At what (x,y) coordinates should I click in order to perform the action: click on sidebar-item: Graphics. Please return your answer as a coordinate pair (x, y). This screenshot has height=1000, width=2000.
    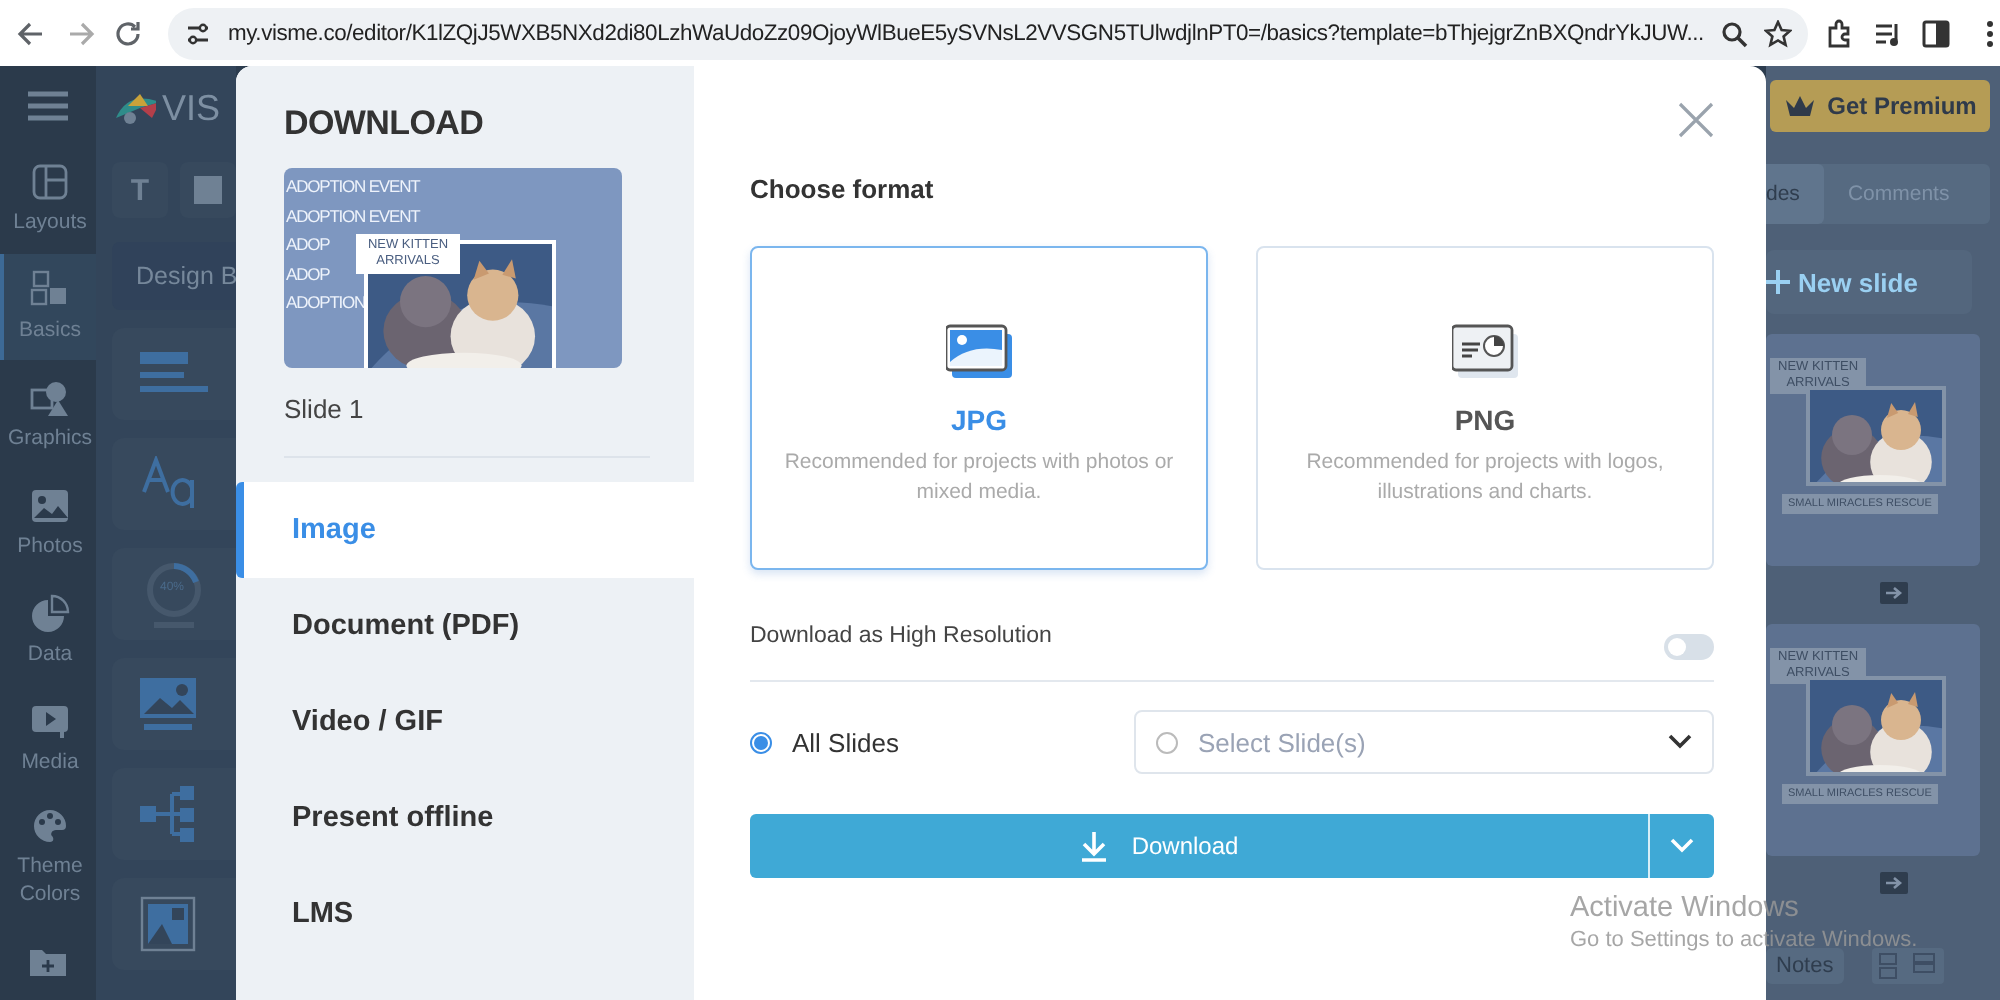
    Looking at the image, I should click on (48, 414).